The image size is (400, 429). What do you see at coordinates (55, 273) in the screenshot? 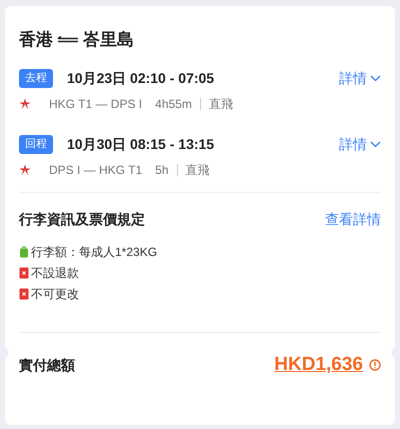
I see `policy-text: 不設退款` at bounding box center [55, 273].